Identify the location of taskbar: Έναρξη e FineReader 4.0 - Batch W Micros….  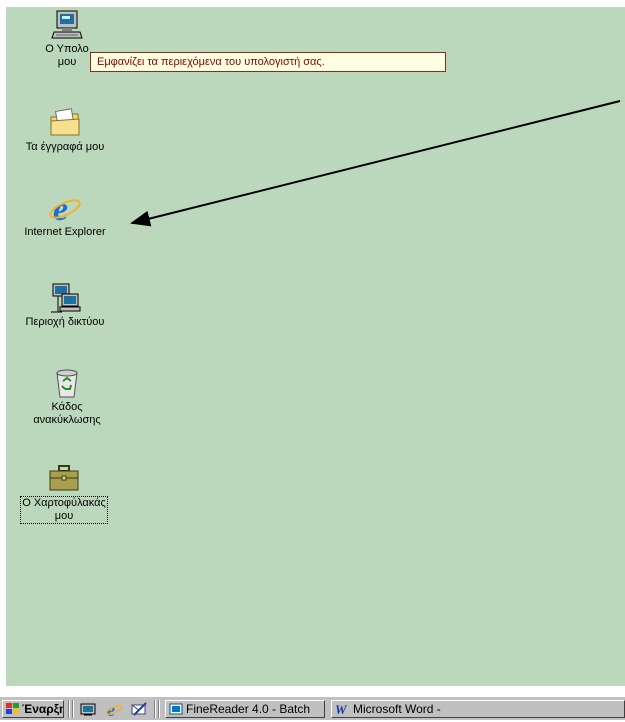
(312, 708).